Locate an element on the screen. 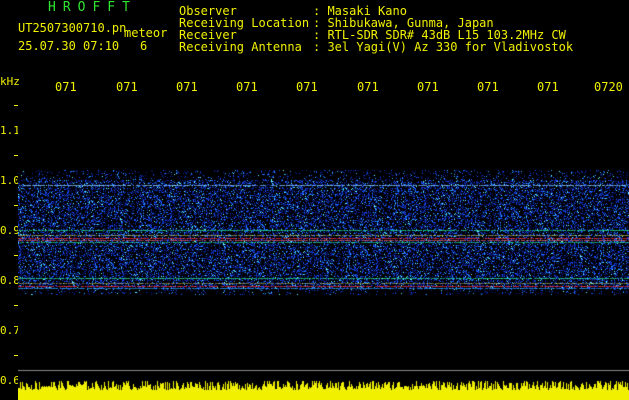 The image size is (629, 400). y-axis-unit: kHz is located at coordinates (10, 81).